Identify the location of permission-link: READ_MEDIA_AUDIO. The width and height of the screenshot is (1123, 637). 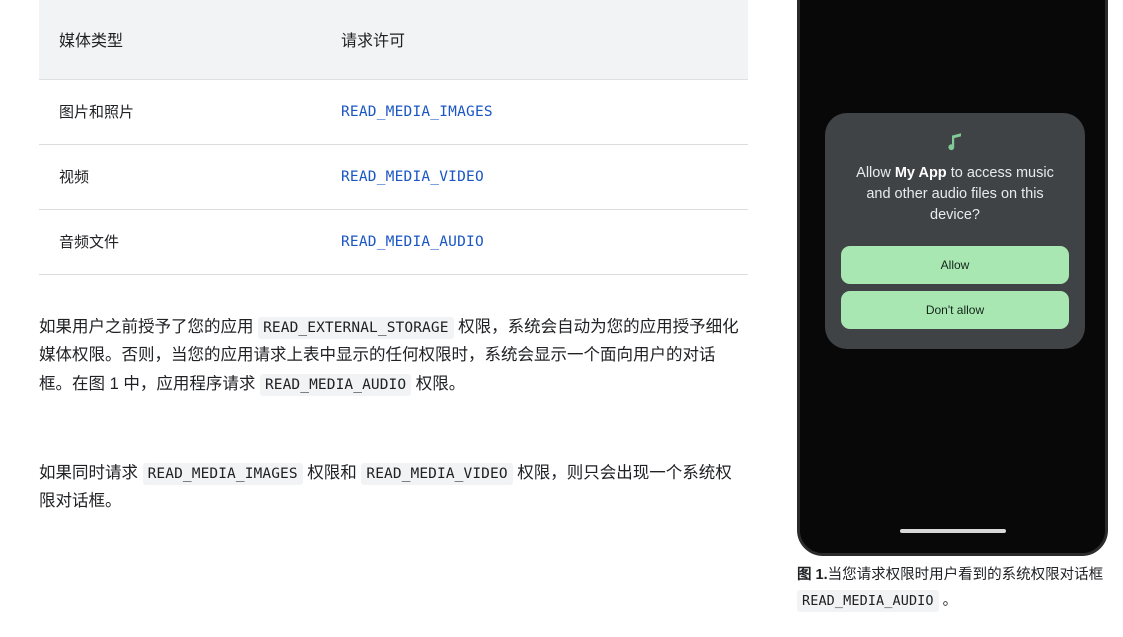
(412, 242).